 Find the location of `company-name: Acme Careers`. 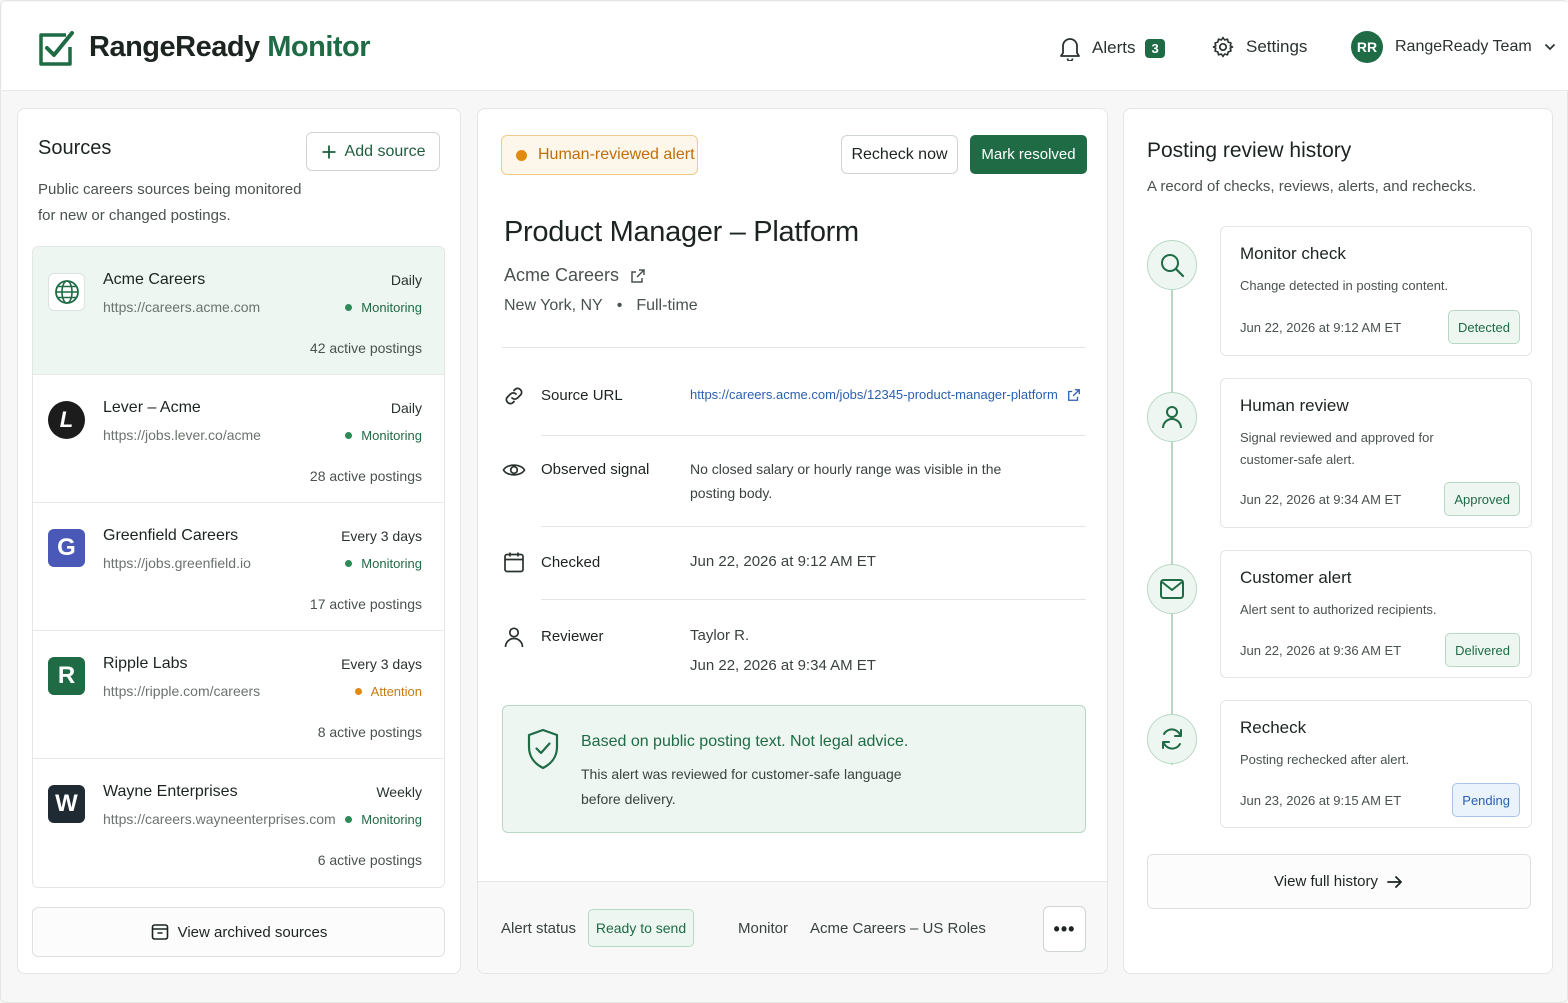

company-name: Acme Careers is located at coordinates (562, 275).